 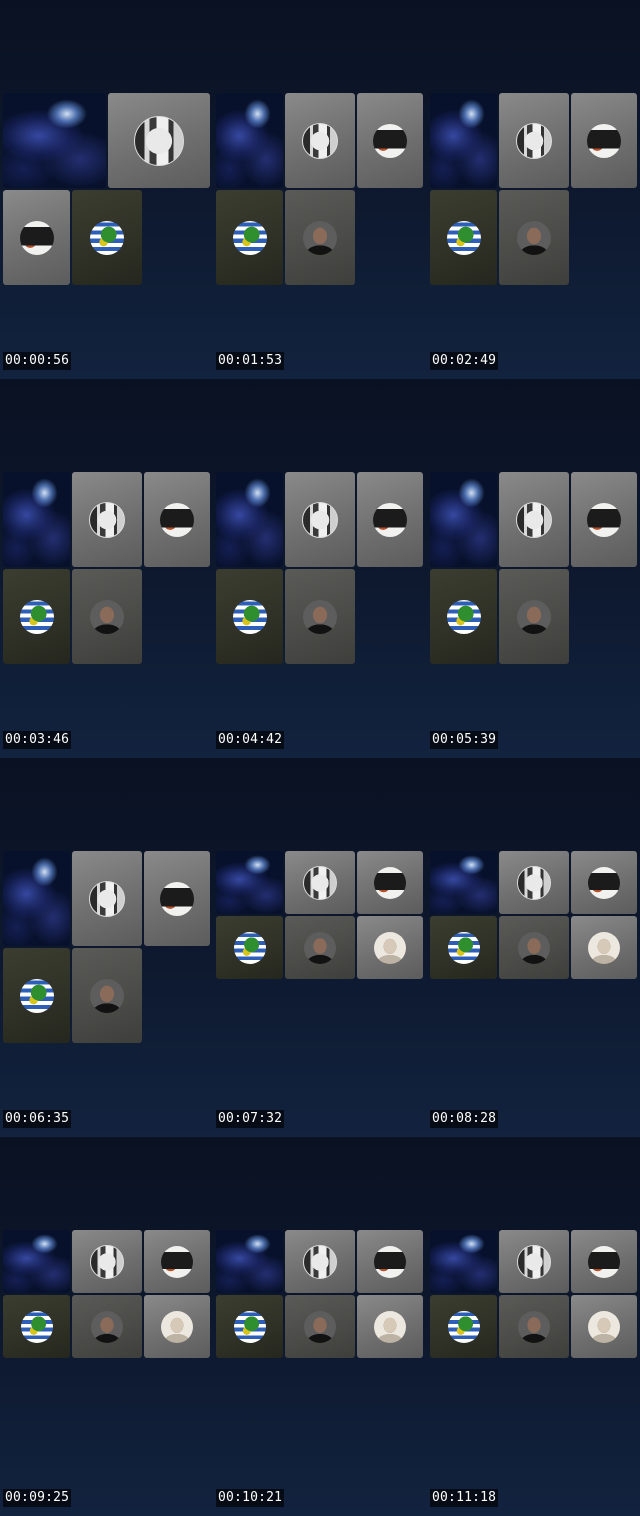 I want to click on frame-thumbnail: 00:06:35, so click(x=106, y=947).